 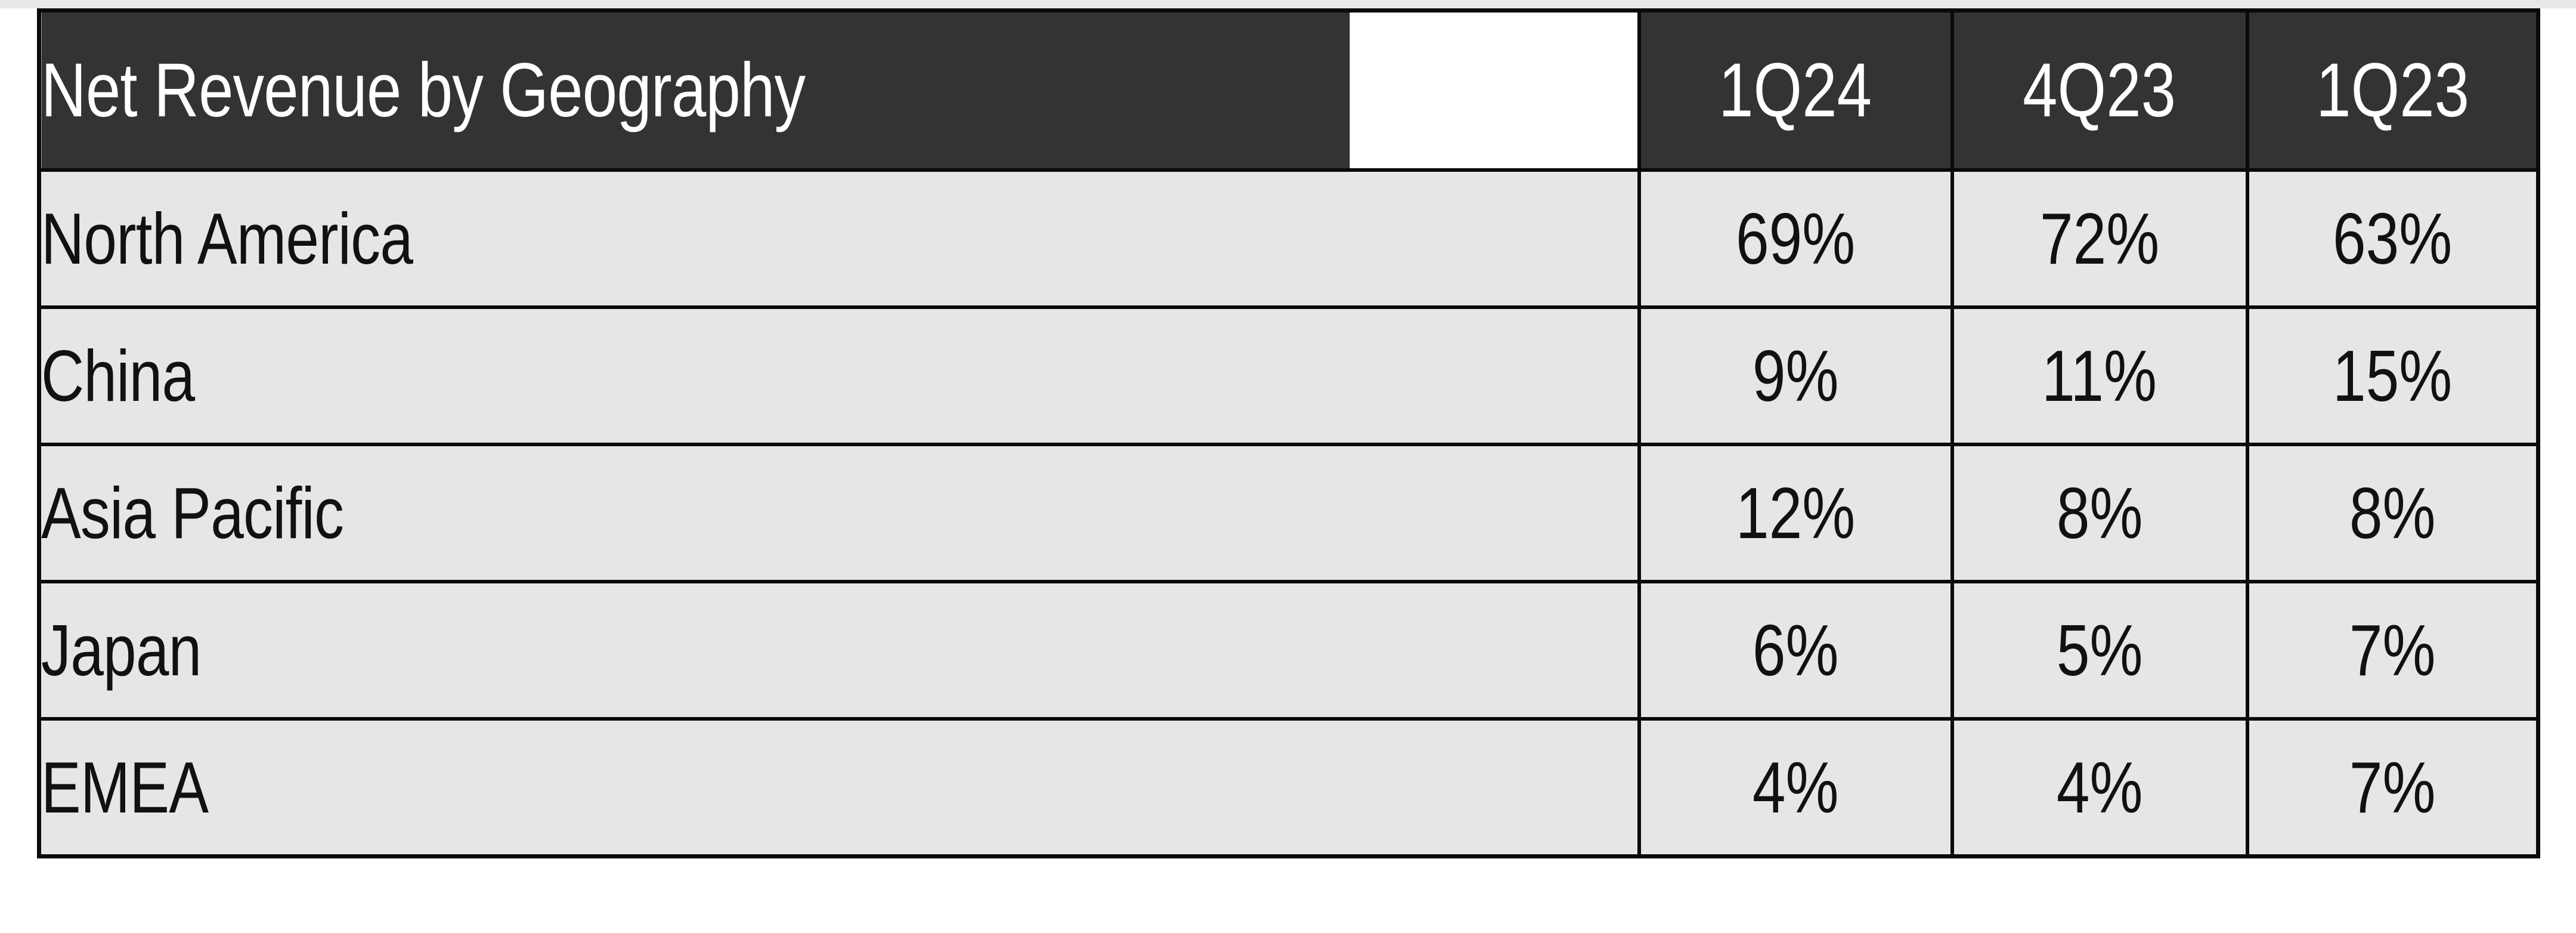 I want to click on cell-china-1q23: 15%, so click(x=2393, y=376).